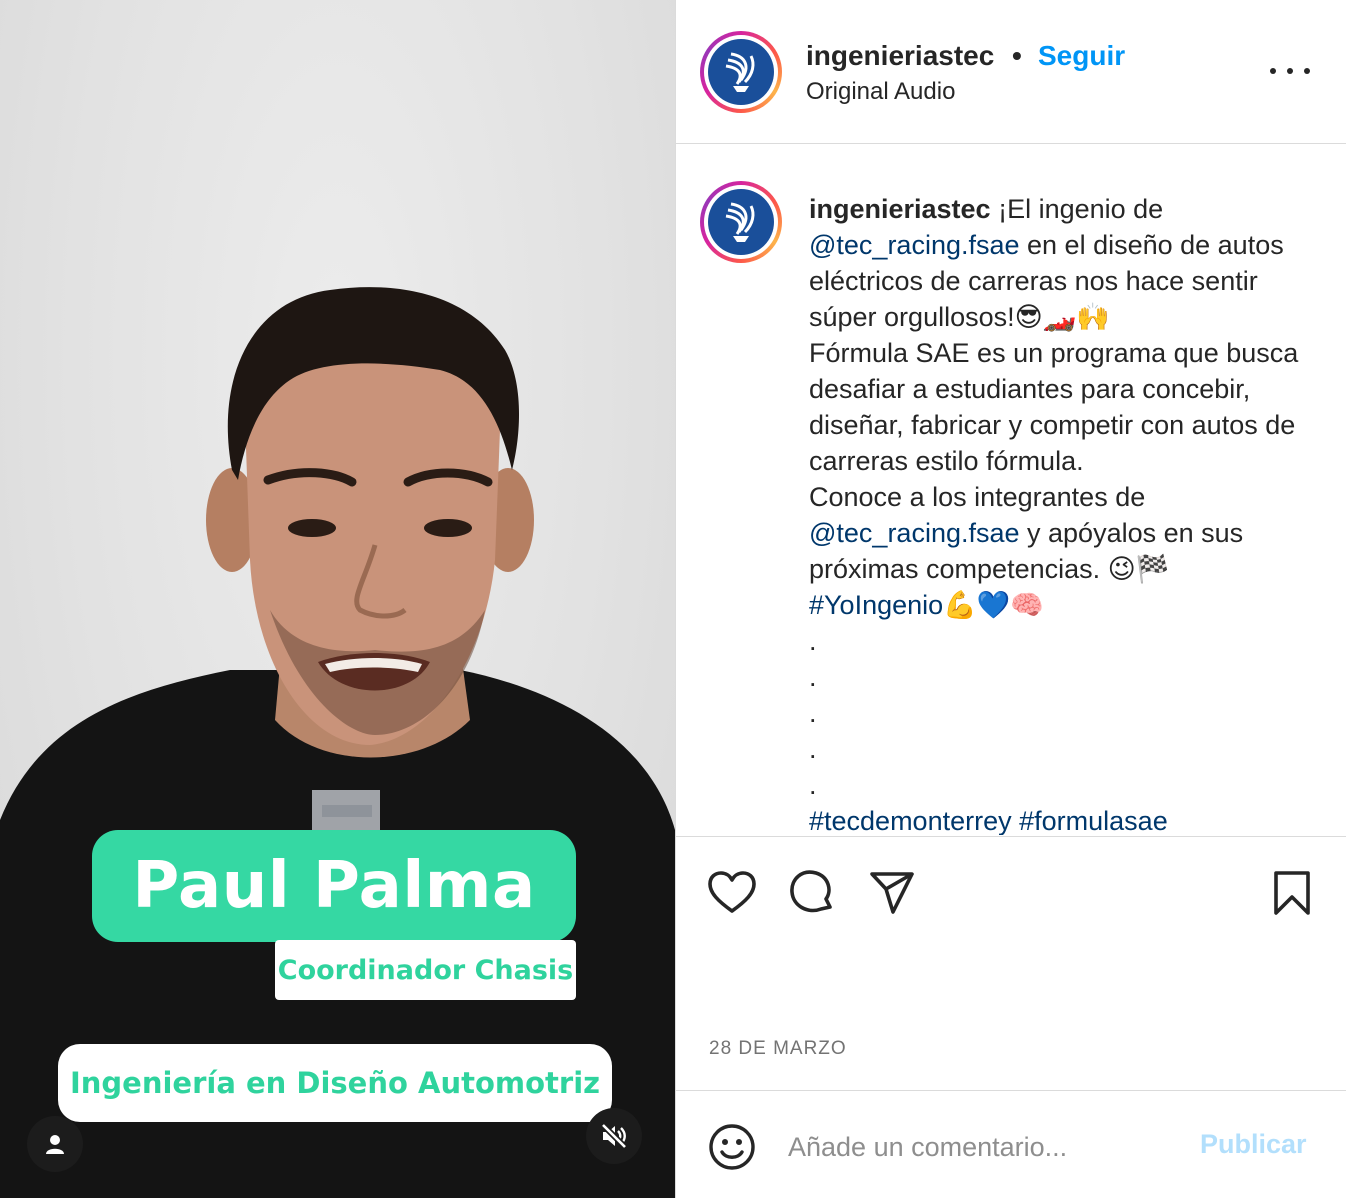  I want to click on caption-avatar, so click(741, 222).